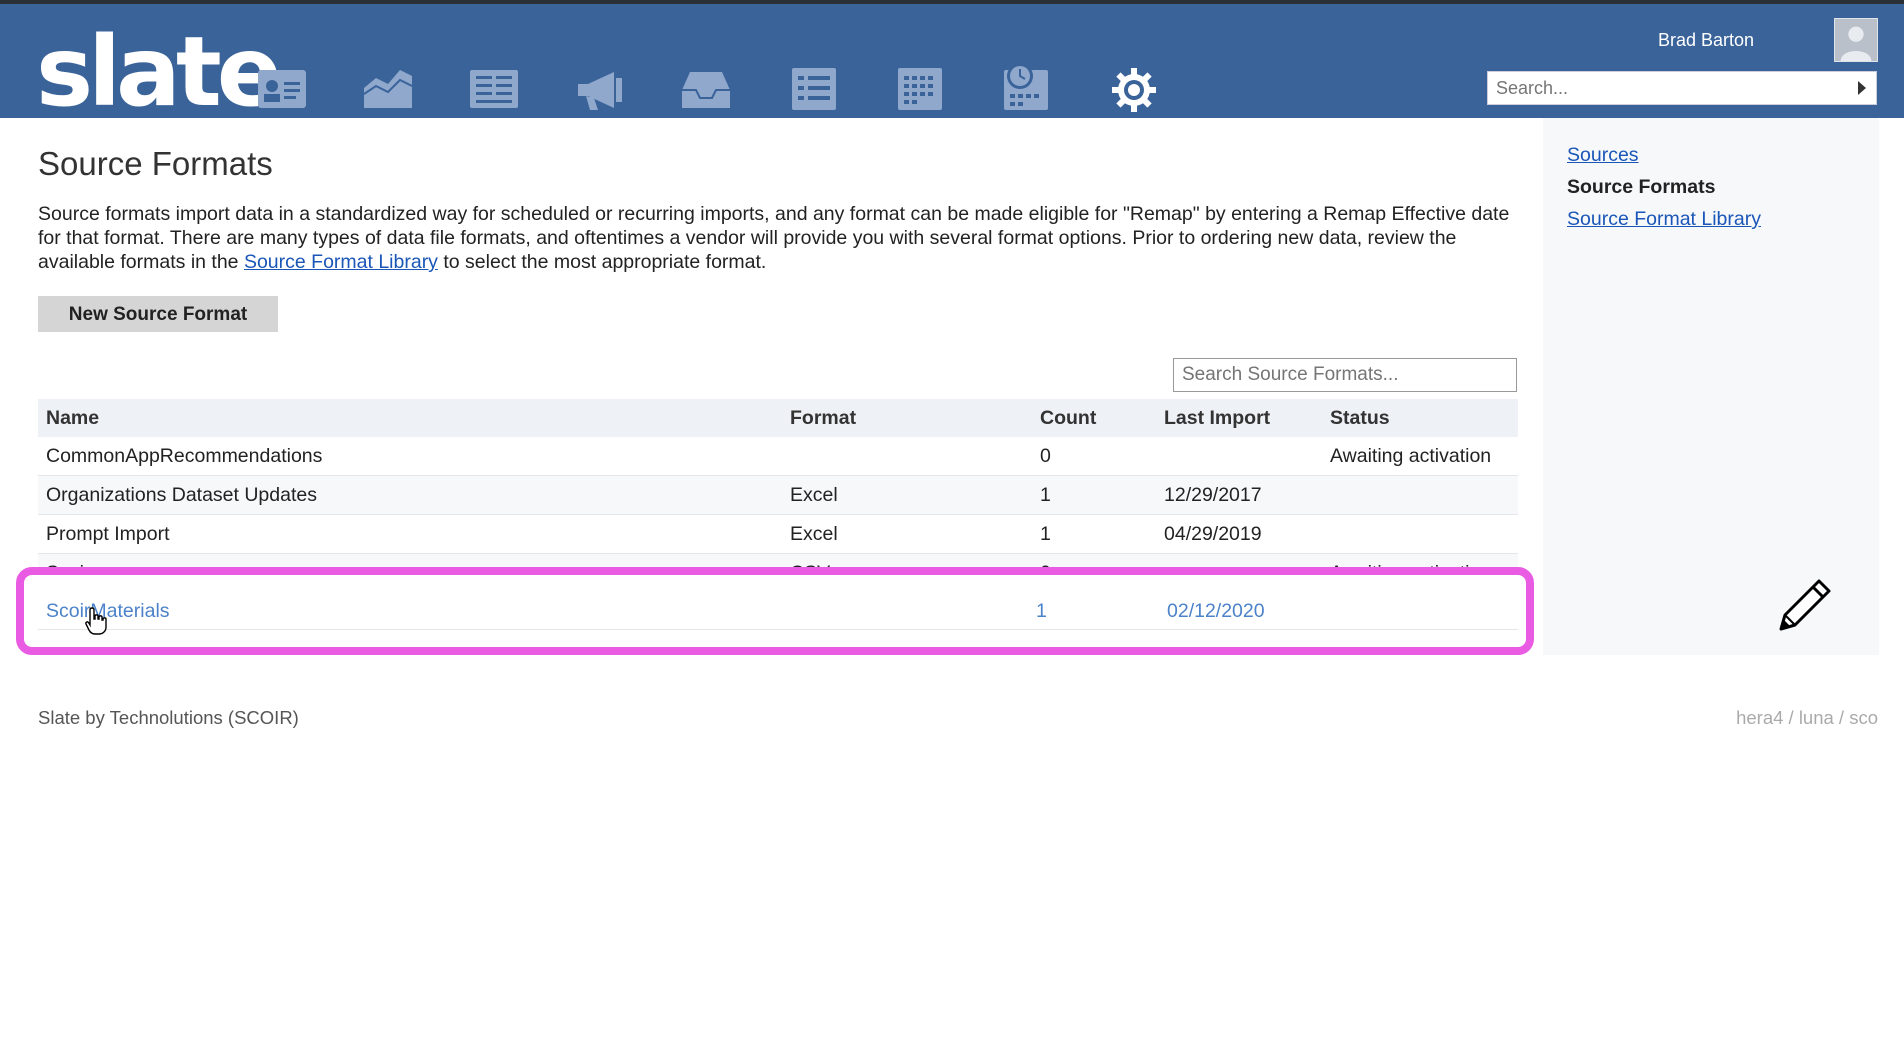 The width and height of the screenshot is (1904, 1056). I want to click on megaphone-icon, so click(600, 88).